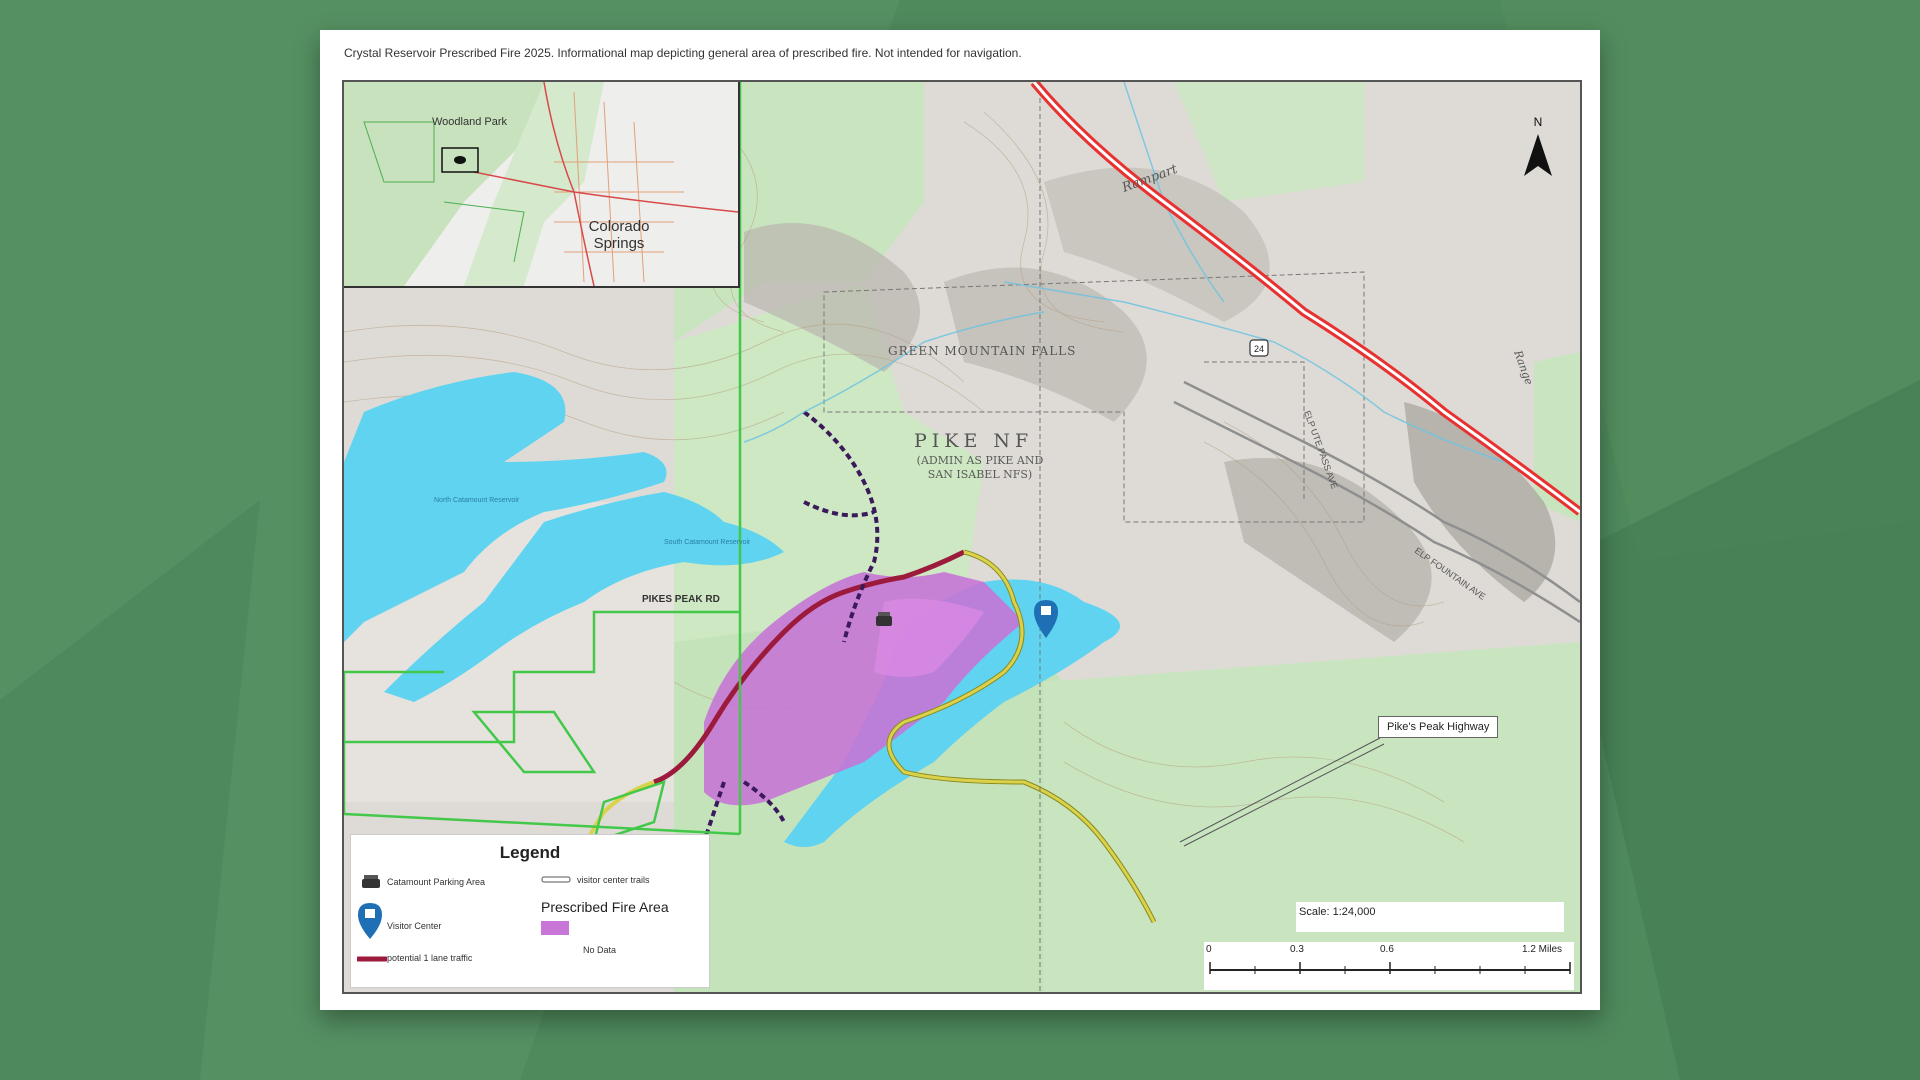  I want to click on legend-parking-label: Catamount Parking Area, so click(436, 882).